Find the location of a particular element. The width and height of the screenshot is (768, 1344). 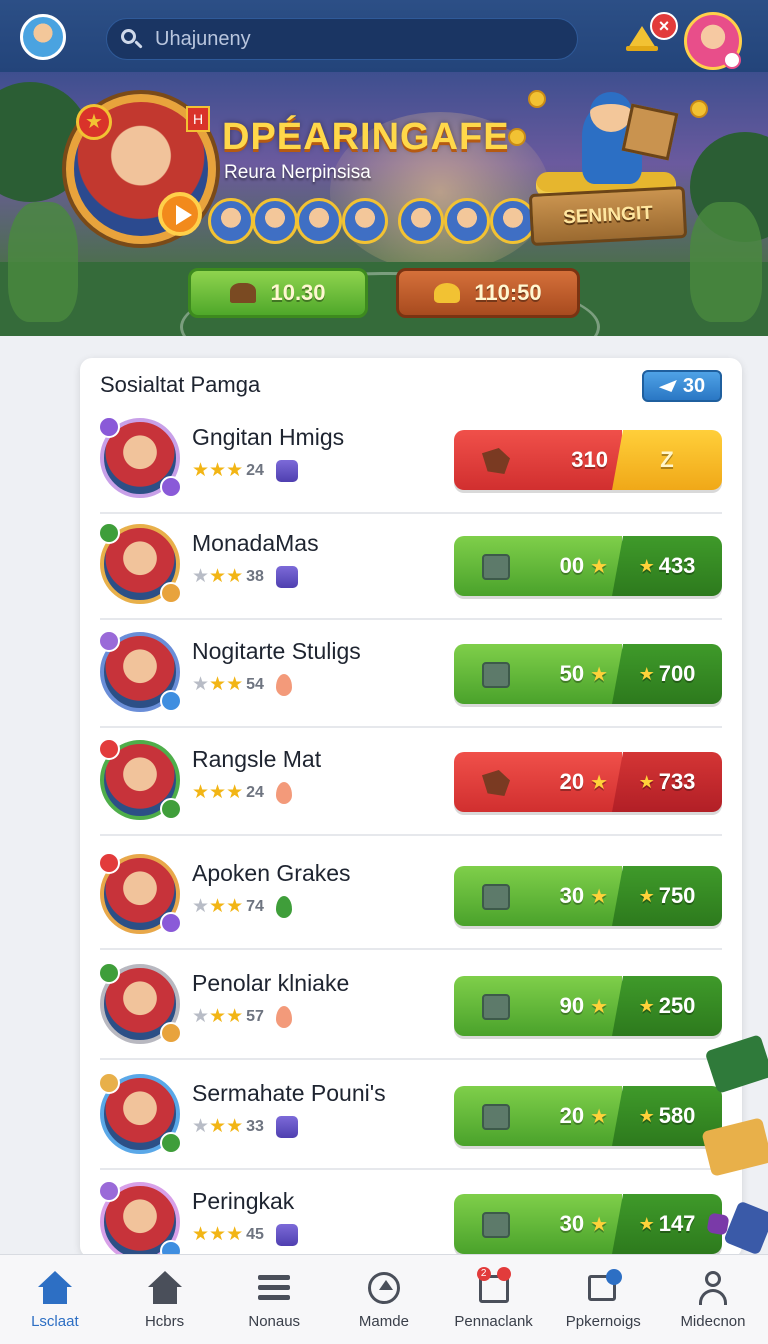

nav-label: Nonaus is located at coordinates (274, 1321).